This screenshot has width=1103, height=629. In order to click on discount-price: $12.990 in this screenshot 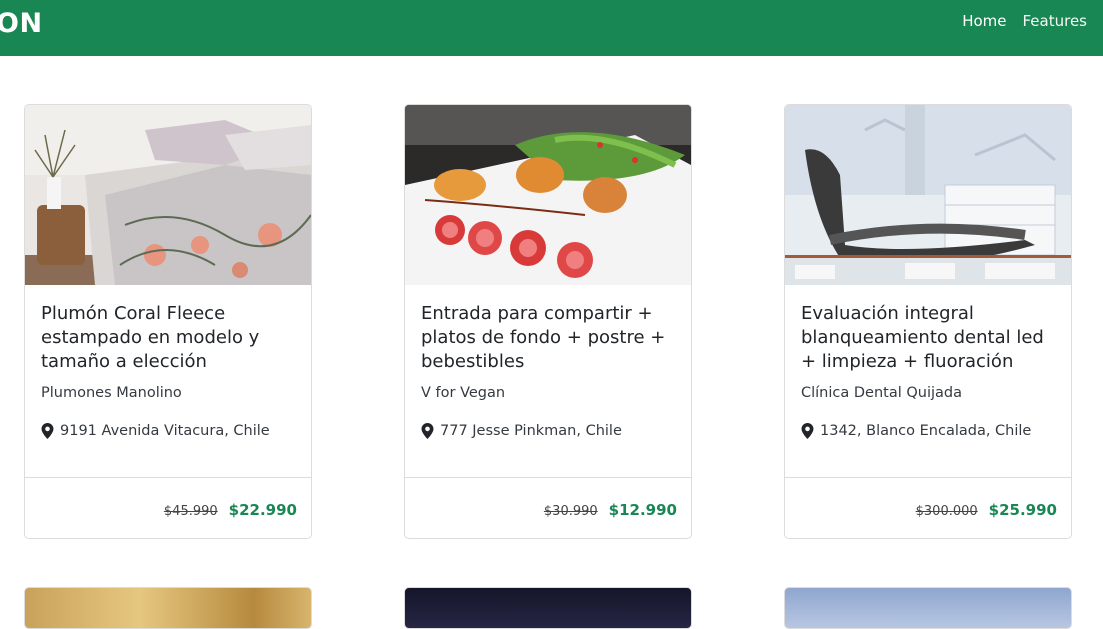, I will do `click(642, 510)`.